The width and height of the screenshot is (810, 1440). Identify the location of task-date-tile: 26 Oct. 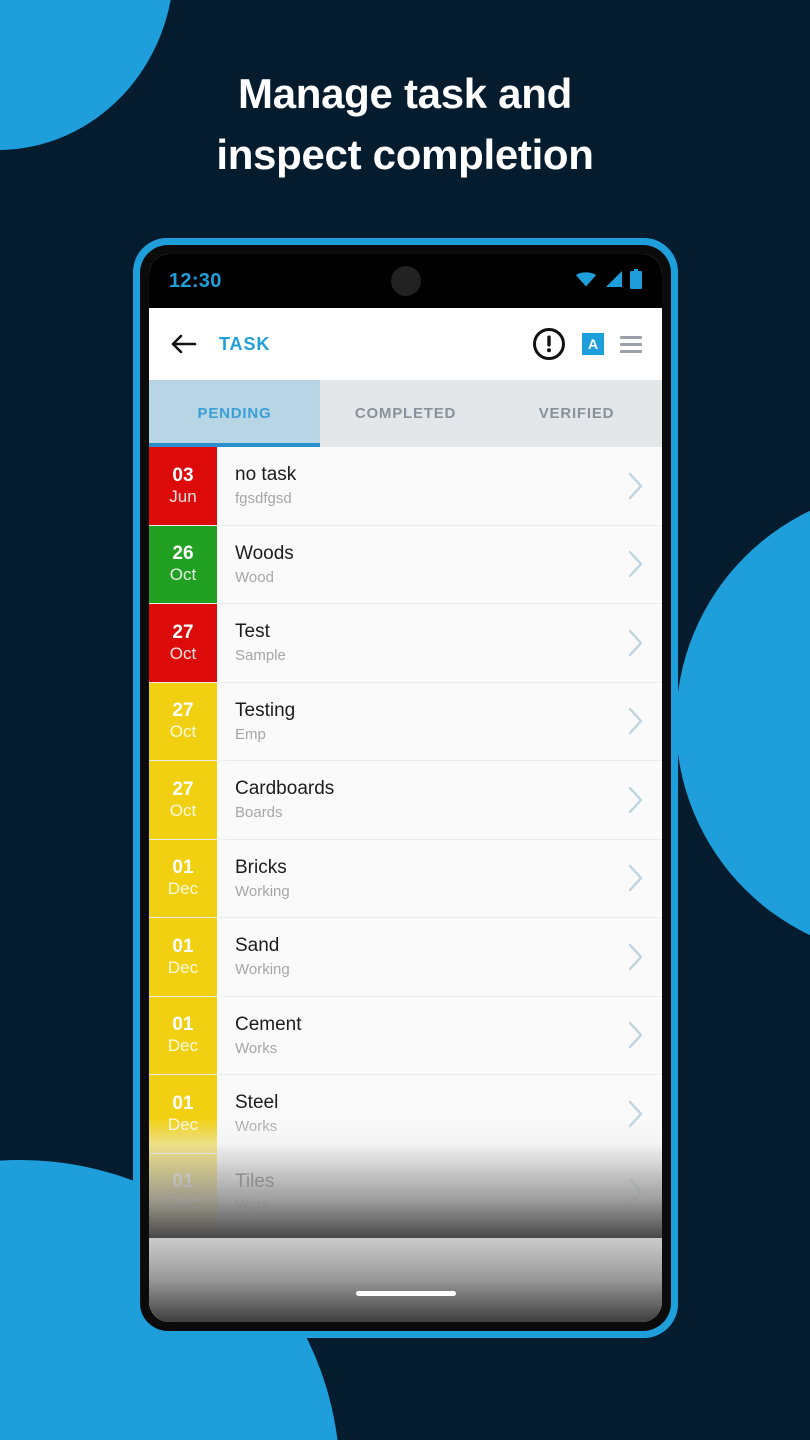
(183, 564).